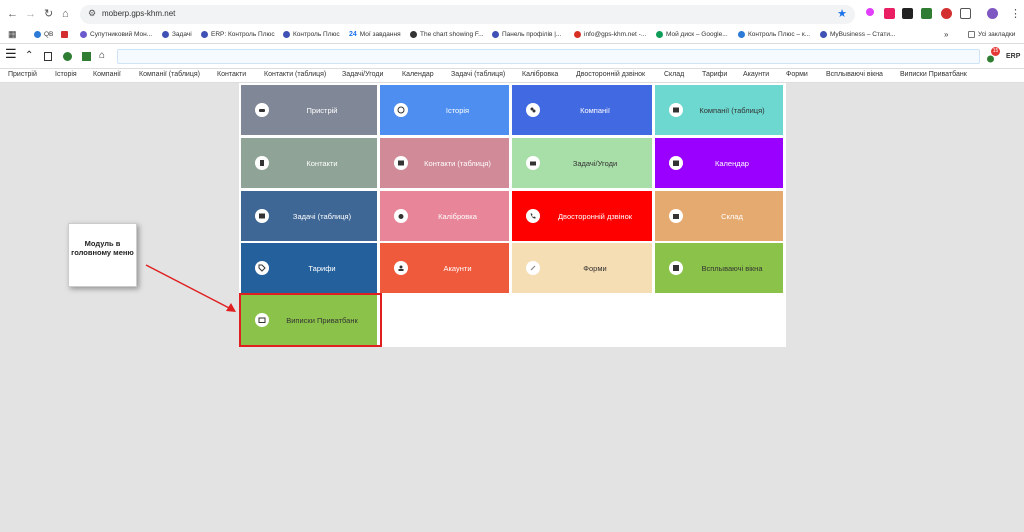 The image size is (1024, 532). Describe the element at coordinates (310, 320) in the screenshot. I see `annotation-highlight-box` at that location.